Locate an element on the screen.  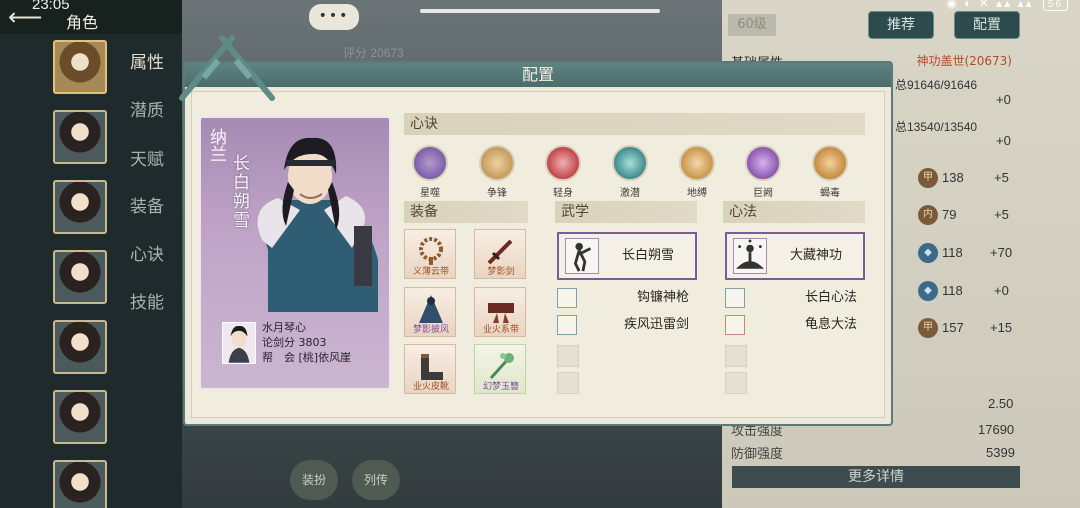
xinjue-item-3: 轻身 is located at coordinates (563, 172).